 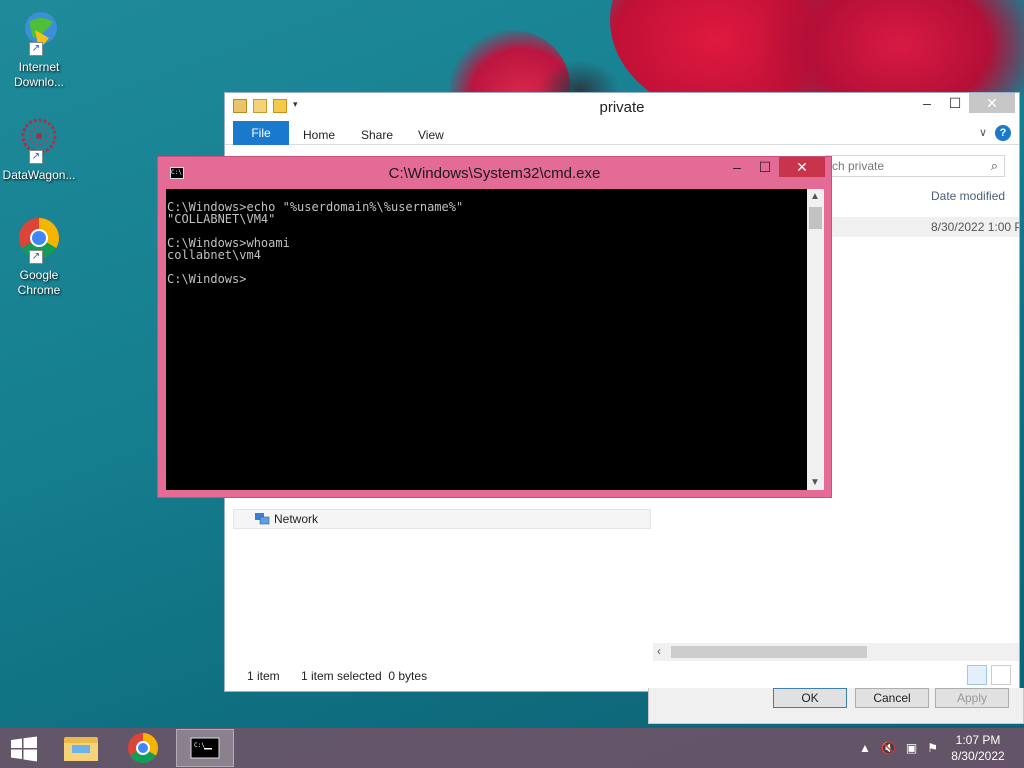 What do you see at coordinates (815, 482) in the screenshot?
I see `scroll-down-icon: ▼` at bounding box center [815, 482].